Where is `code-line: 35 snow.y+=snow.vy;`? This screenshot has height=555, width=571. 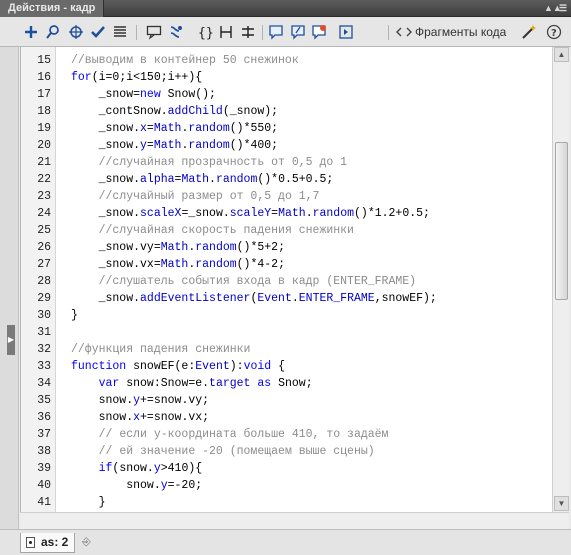
code-line: 35 snow.y+=snow.vy; is located at coordinates (286, 400).